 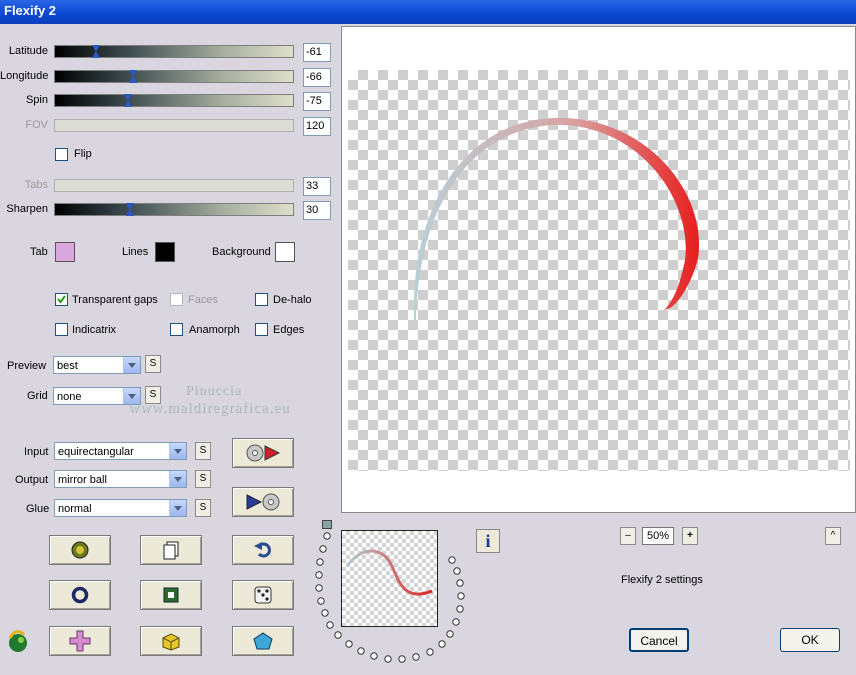 I want to click on anamorph-checkbox, so click(x=176, y=329).